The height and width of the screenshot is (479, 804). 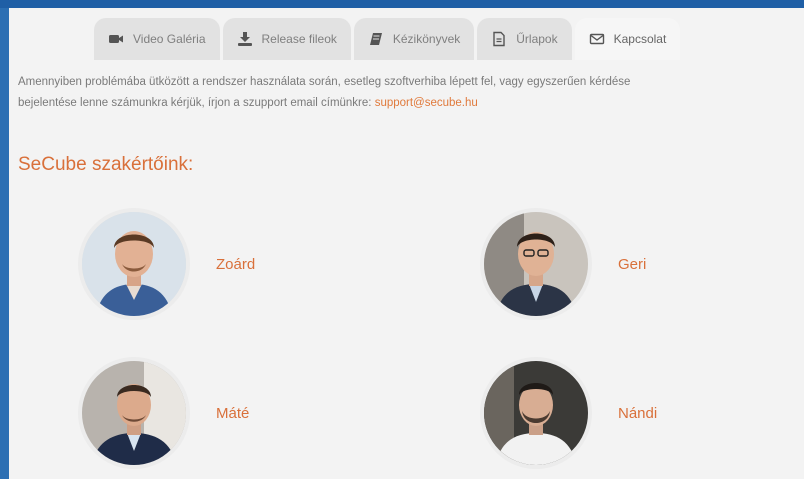 I want to click on expert-card: Geri, so click(x=563, y=264).